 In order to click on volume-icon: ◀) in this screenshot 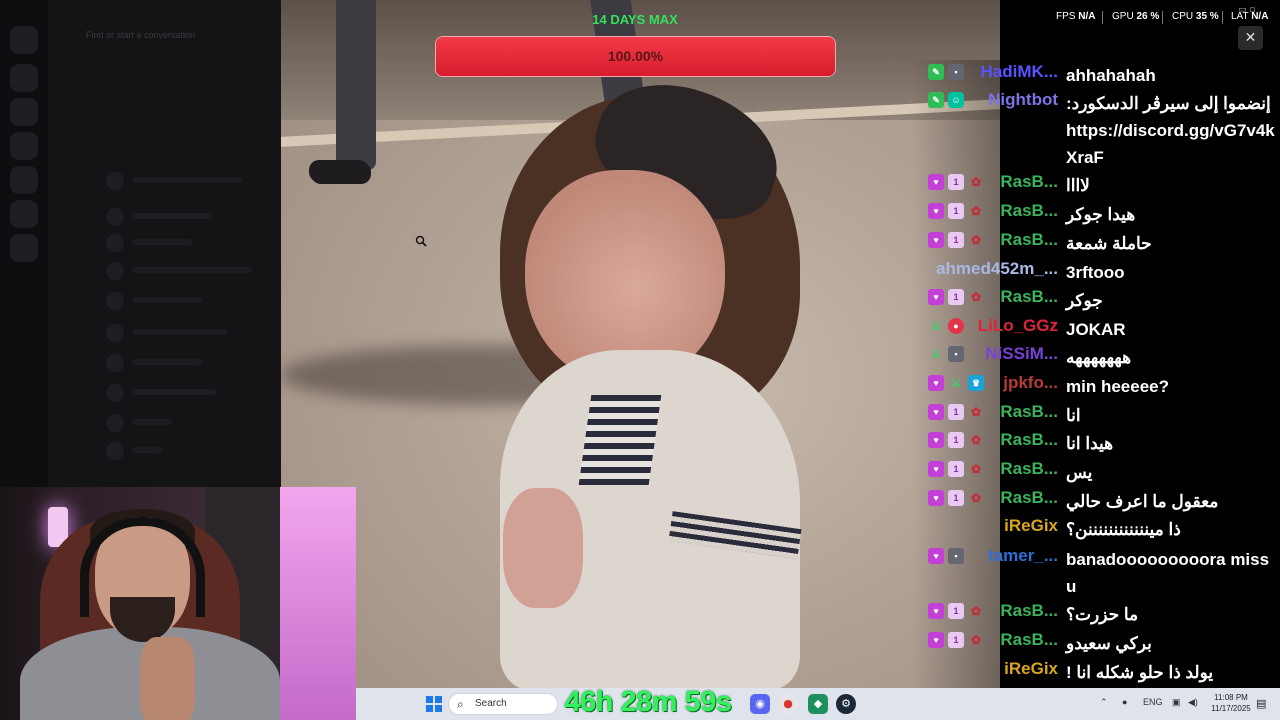, I will do `click(1193, 702)`.